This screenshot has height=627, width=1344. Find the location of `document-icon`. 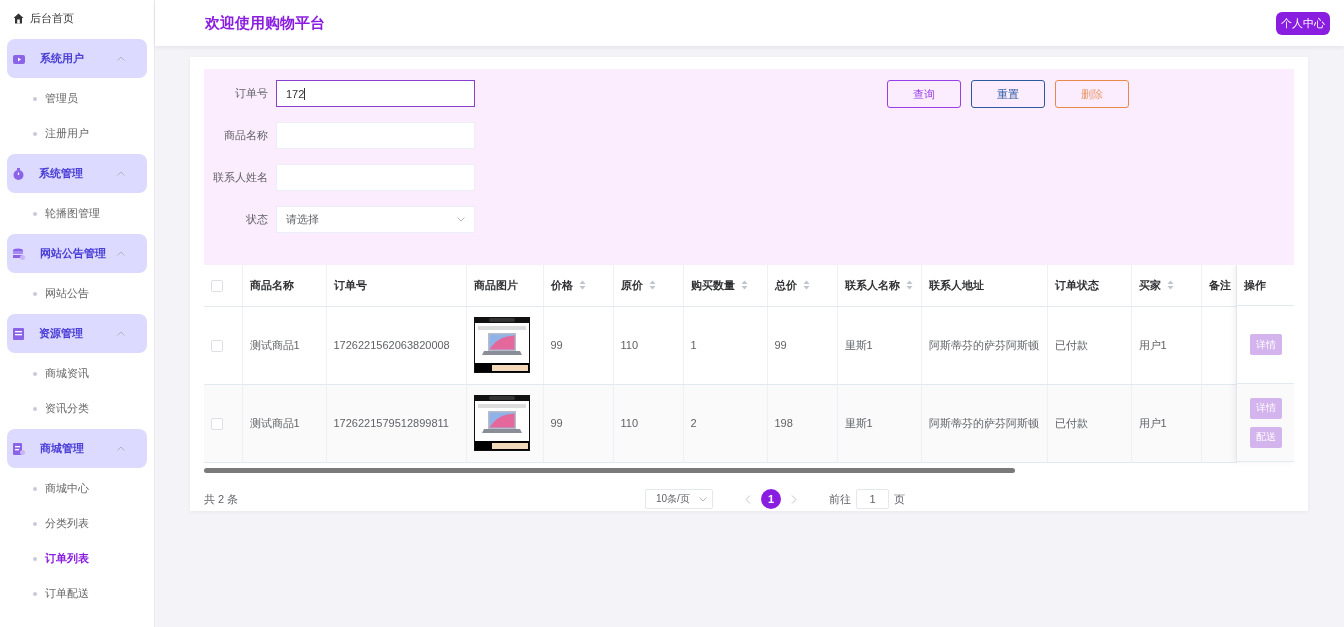

document-icon is located at coordinates (19, 448).